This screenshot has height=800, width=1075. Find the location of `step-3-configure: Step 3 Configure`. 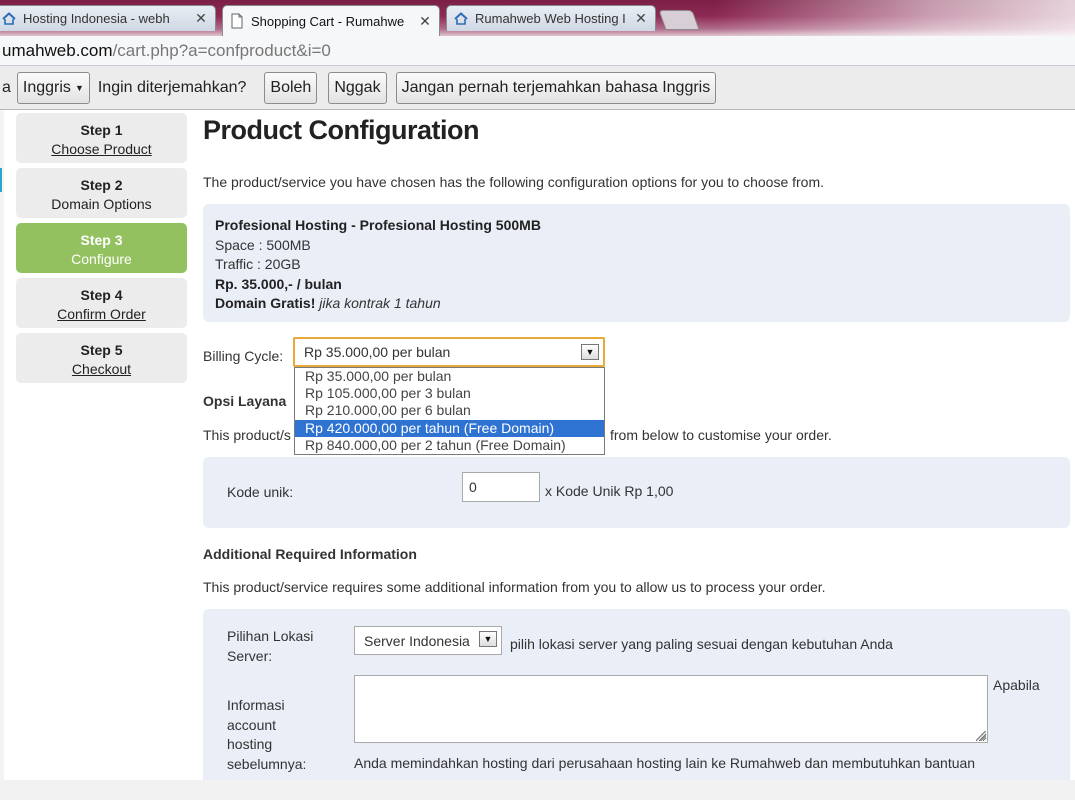

step-3-configure: Step 3 Configure is located at coordinates (101, 248).